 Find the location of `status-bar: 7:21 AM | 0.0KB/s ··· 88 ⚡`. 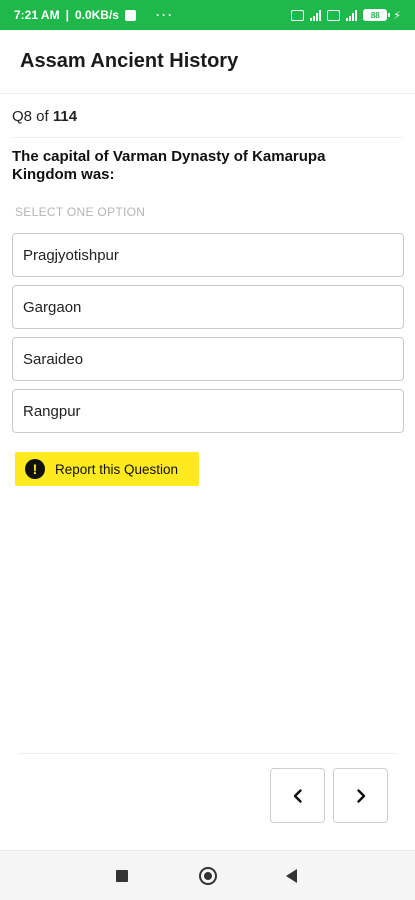

status-bar: 7:21 AM | 0.0KB/s ··· 88 ⚡ is located at coordinates (207, 15).